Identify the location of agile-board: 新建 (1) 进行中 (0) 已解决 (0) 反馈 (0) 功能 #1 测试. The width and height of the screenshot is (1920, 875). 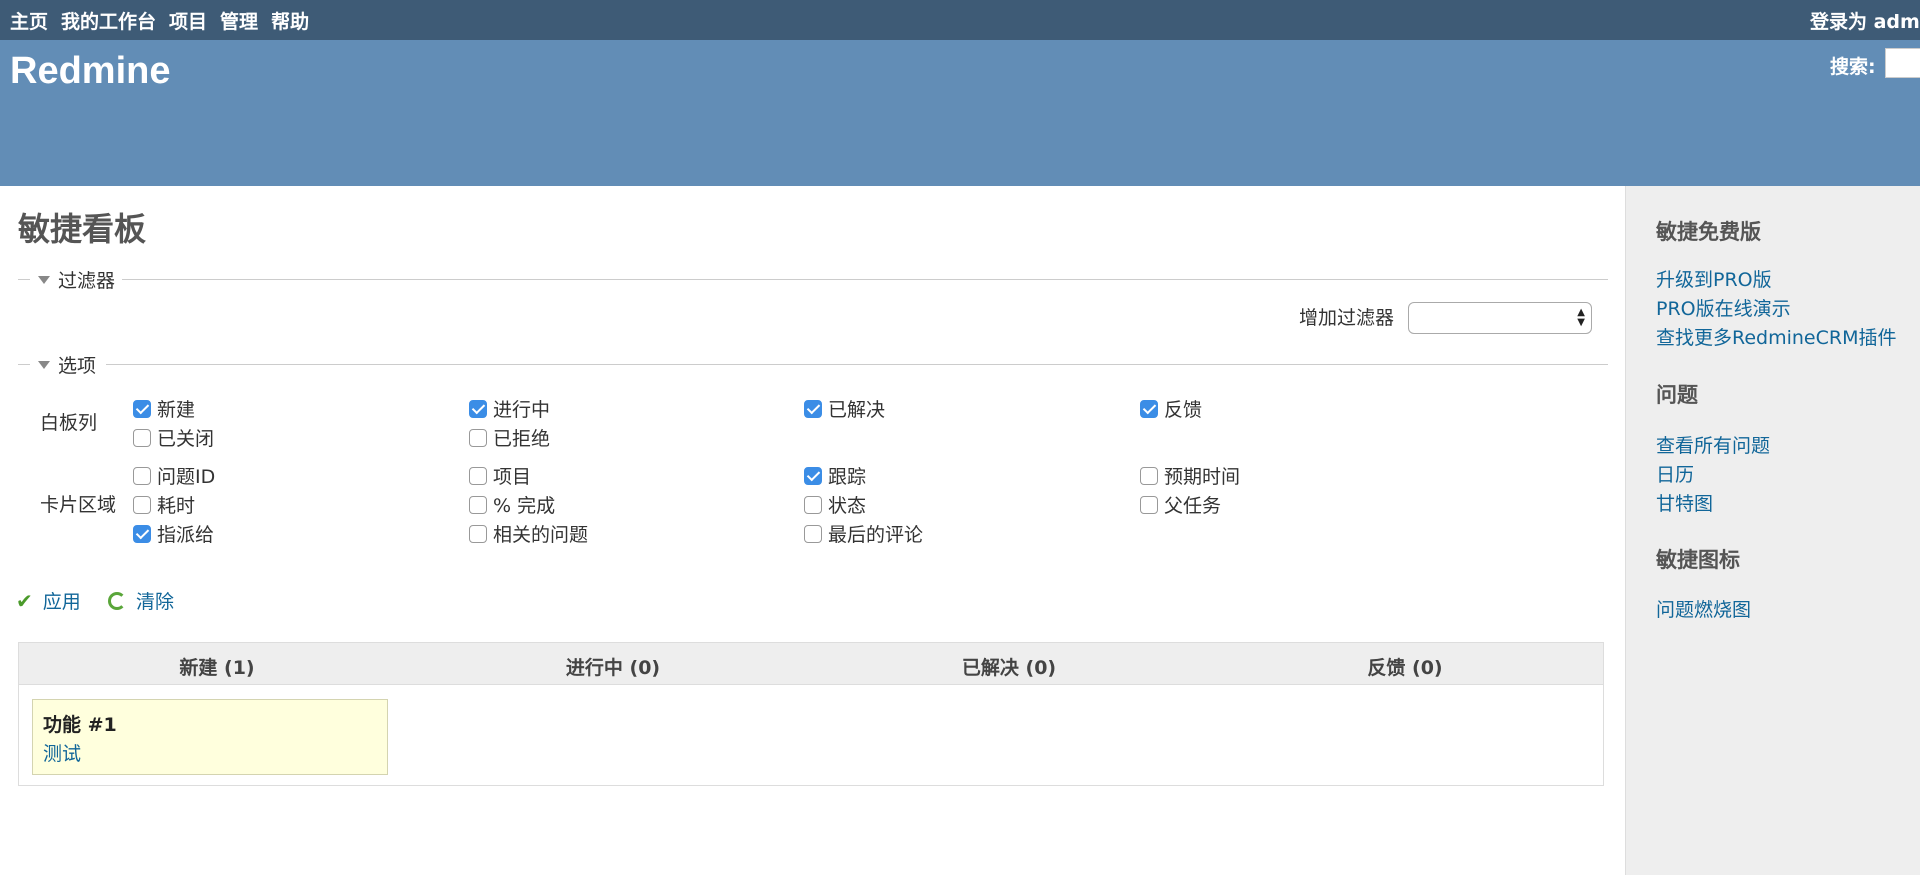
(811, 714).